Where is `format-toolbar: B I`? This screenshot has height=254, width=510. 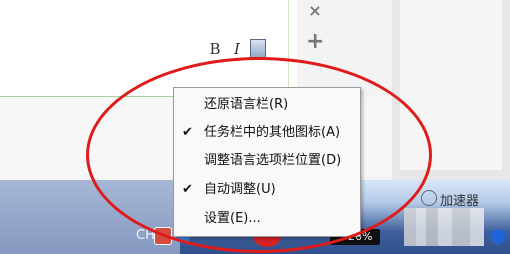
format-toolbar: B I is located at coordinates (236, 49).